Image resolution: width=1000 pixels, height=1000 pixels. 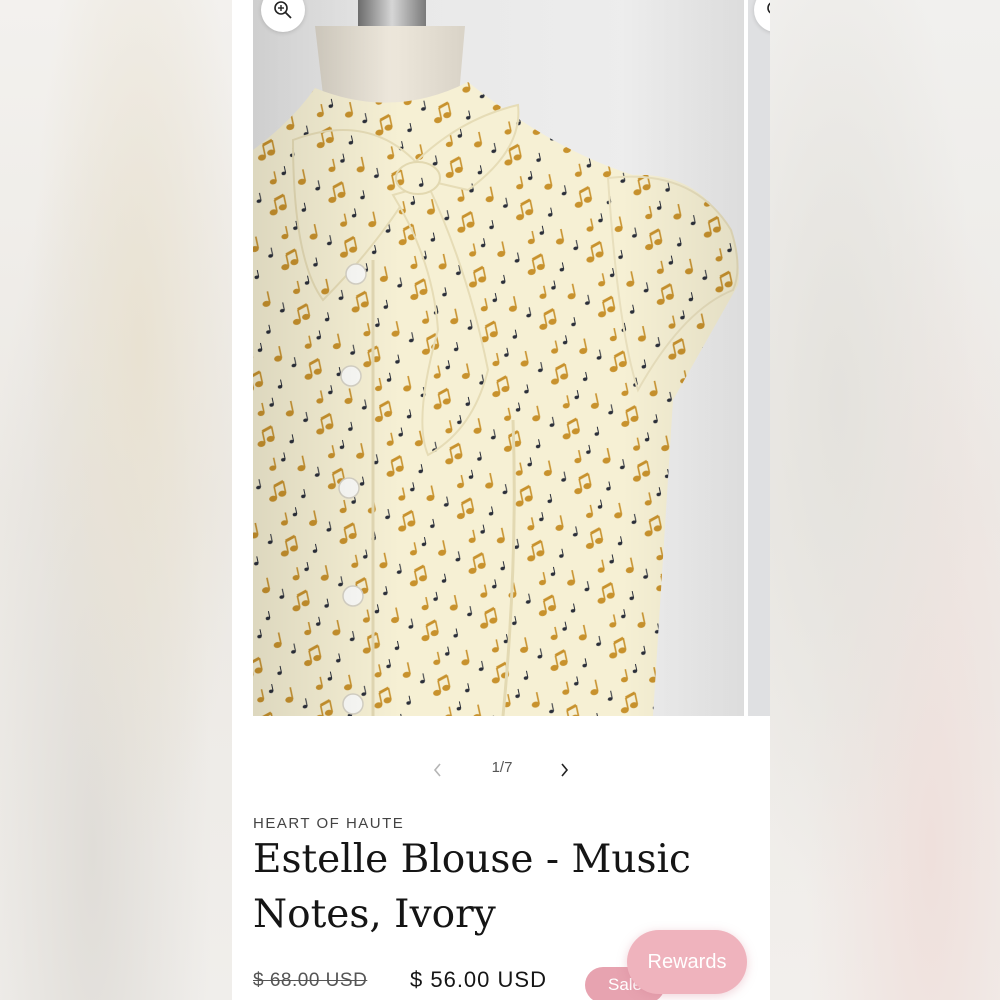 What do you see at coordinates (759, 358) in the screenshot?
I see `next-image-peek` at bounding box center [759, 358].